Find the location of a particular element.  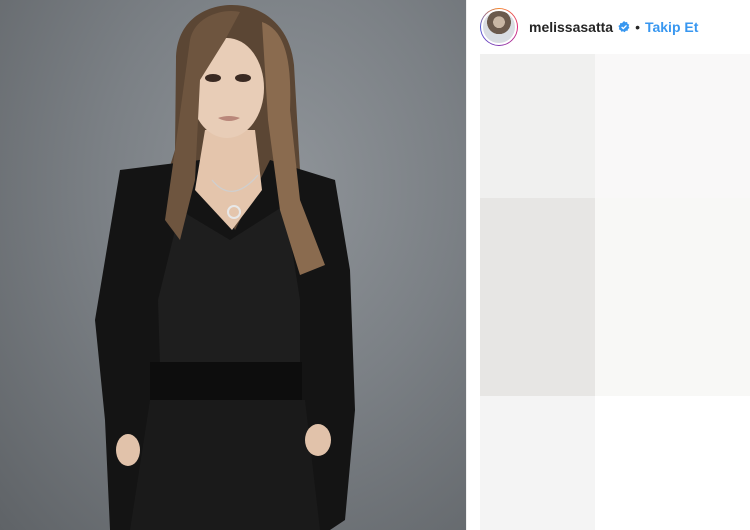

verified-badge-icon is located at coordinates (624, 27).